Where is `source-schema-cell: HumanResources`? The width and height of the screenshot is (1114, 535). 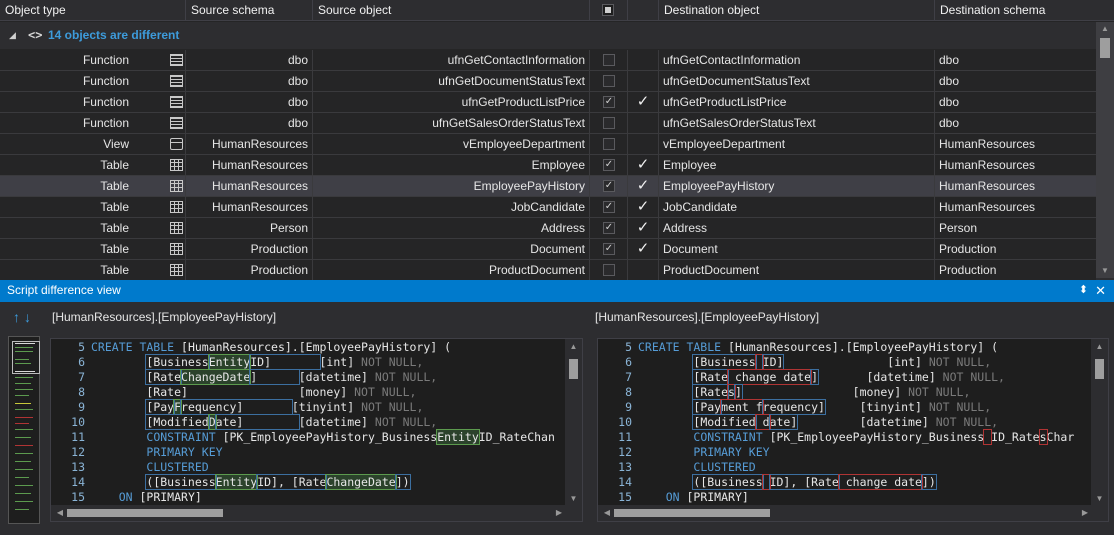 source-schema-cell: HumanResources is located at coordinates (249, 207).